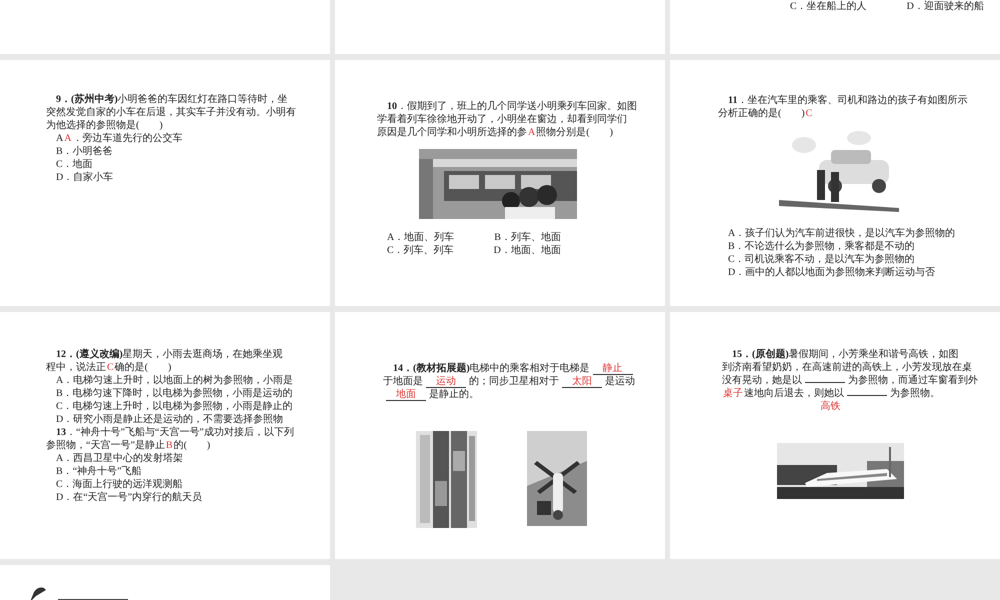 Image resolution: width=1000 pixels, height=600 pixels. I want to click on option-text: ．旁边车道先行的公交车, so click(127, 138).